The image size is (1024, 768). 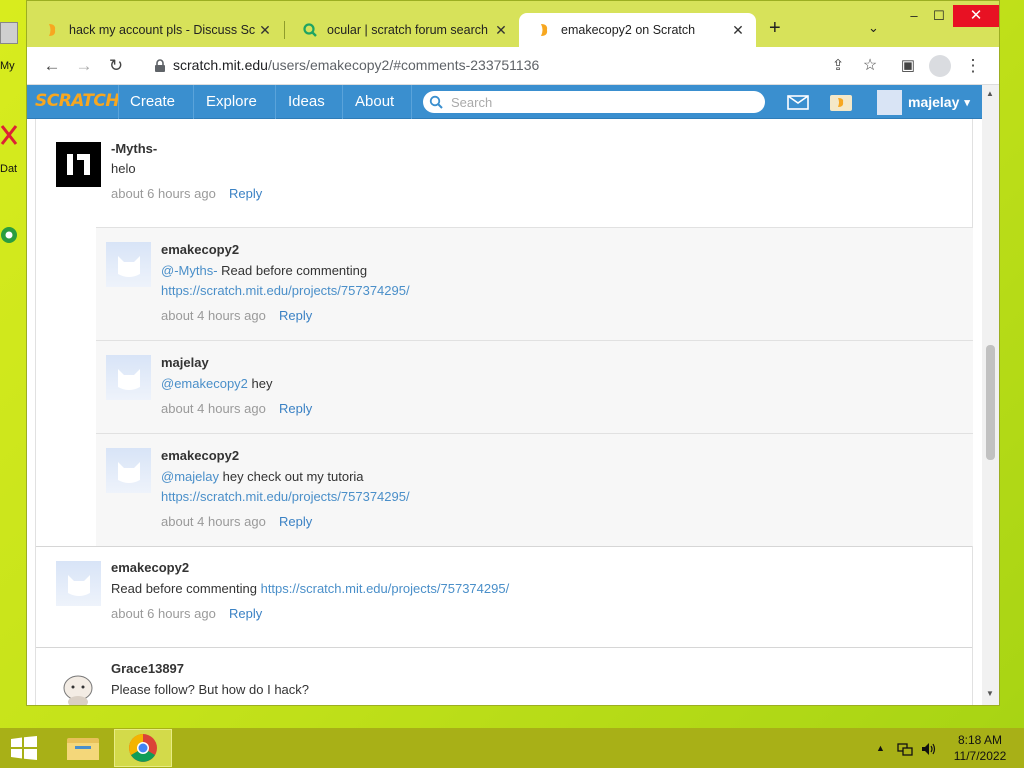 I want to click on comment-text: @-Myths- Read before commenting, so click(x=264, y=270).